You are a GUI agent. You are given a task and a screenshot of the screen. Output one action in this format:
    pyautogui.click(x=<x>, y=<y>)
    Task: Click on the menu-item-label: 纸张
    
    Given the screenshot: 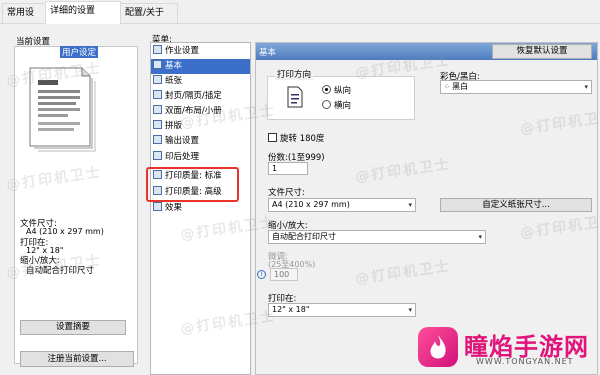 What is the action you would take?
    pyautogui.click(x=174, y=81)
    